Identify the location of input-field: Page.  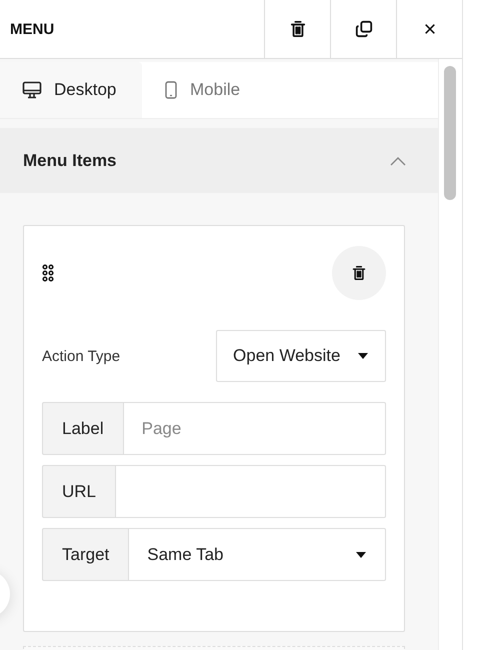
(255, 428).